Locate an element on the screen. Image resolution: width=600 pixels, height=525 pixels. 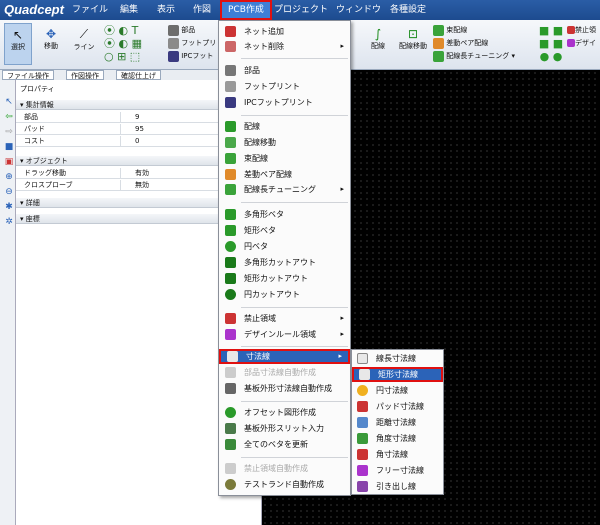
submenu-item-rect-dim: 矩形寸法線 is located at coordinates (397, 374).